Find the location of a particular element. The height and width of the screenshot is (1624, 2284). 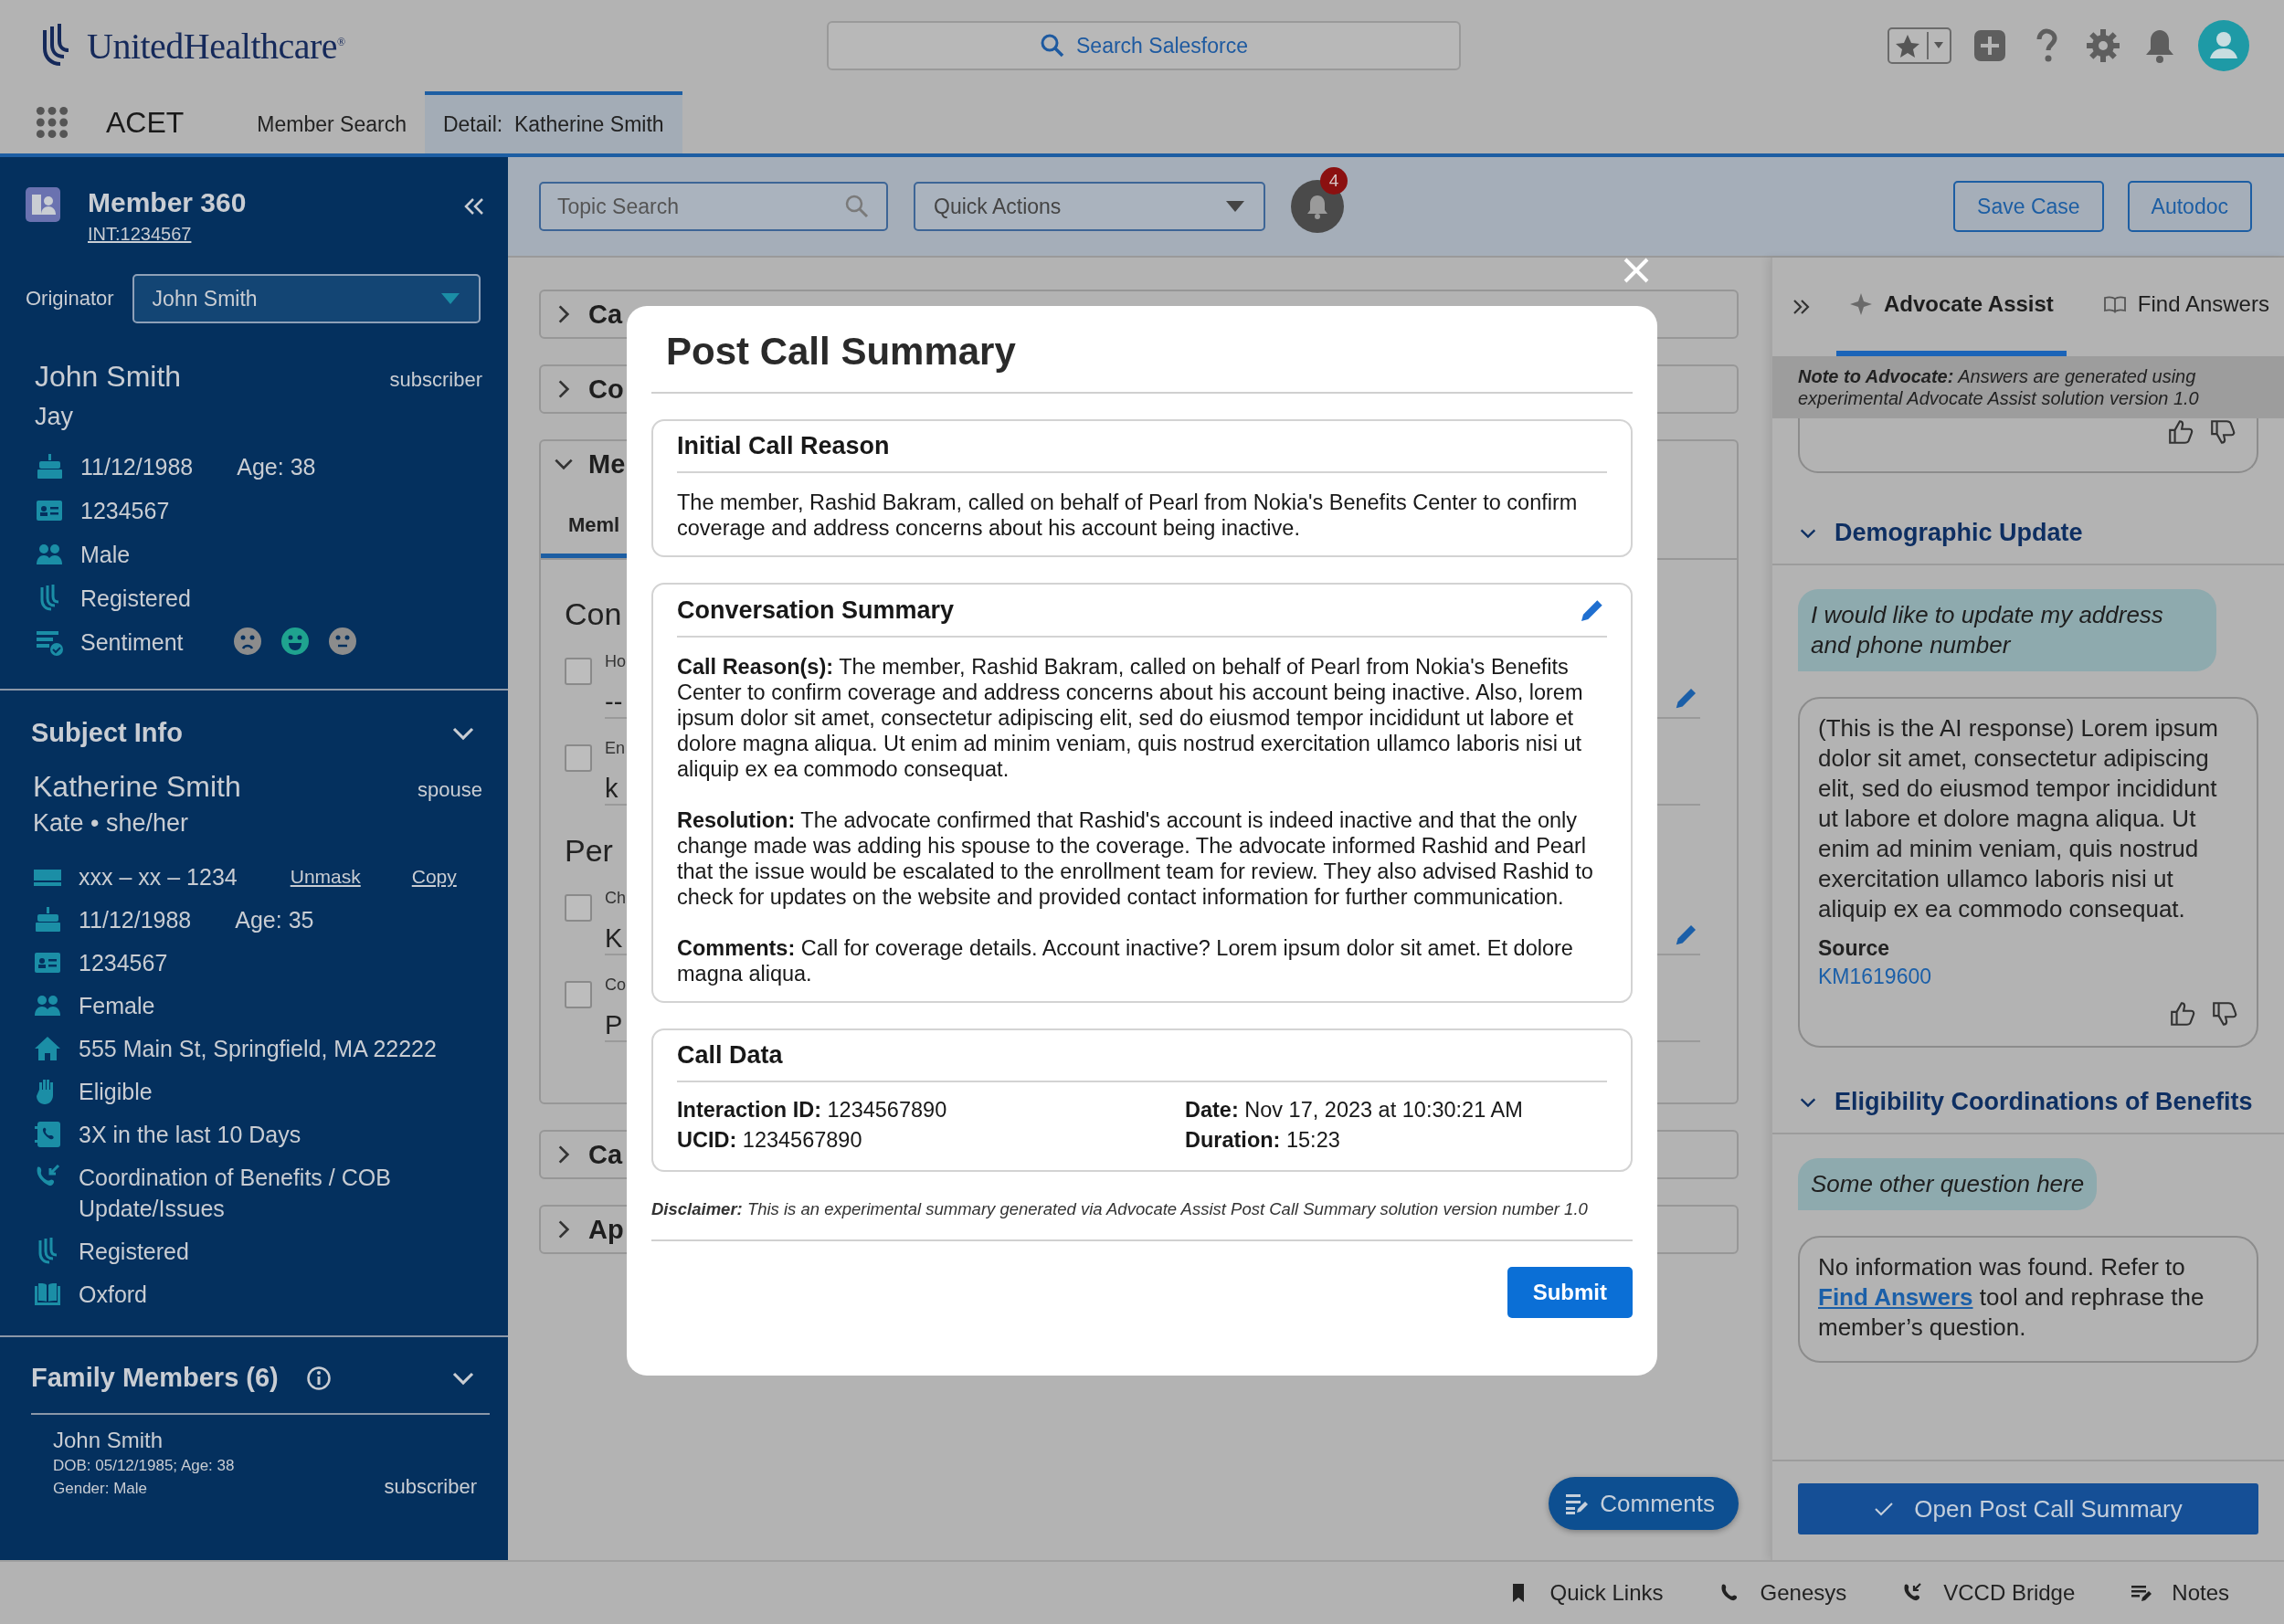

field-value: K is located at coordinates (614, 938).